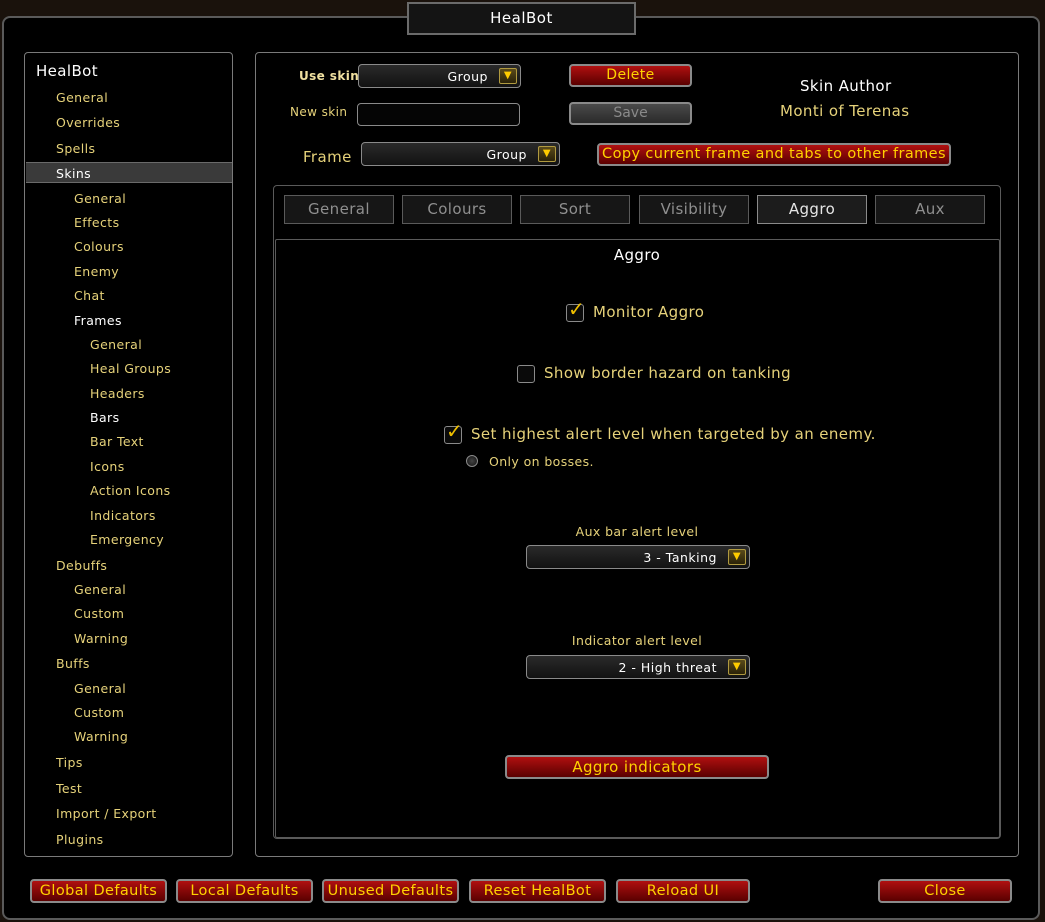  I want to click on frame-label: Frame, so click(327, 157).